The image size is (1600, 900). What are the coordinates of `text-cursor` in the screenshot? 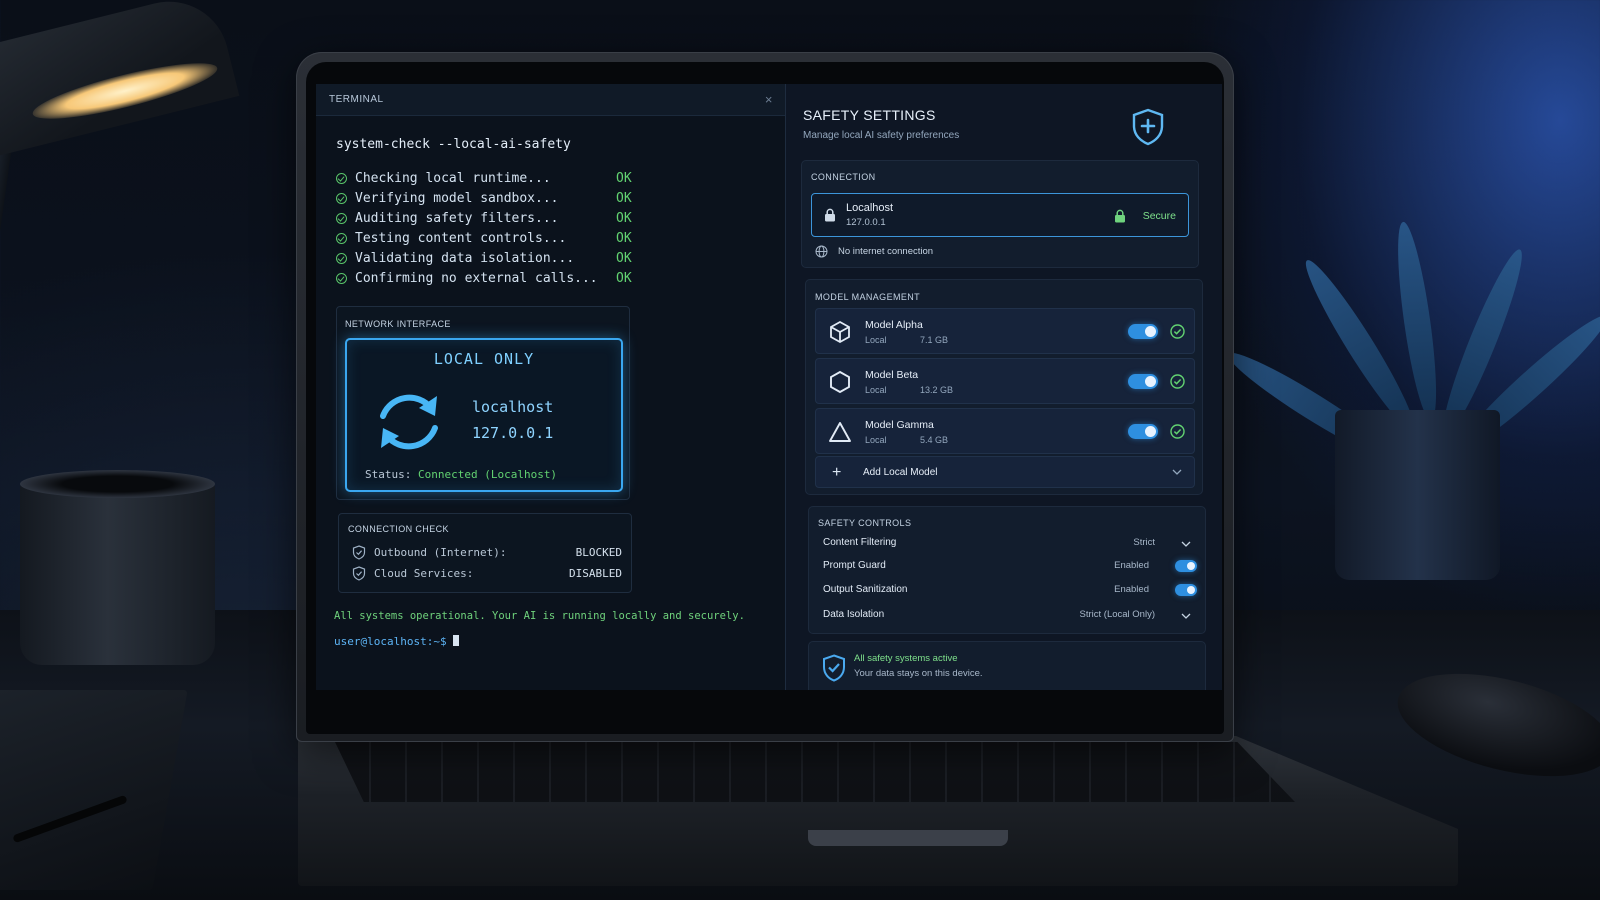 It's located at (455, 640).